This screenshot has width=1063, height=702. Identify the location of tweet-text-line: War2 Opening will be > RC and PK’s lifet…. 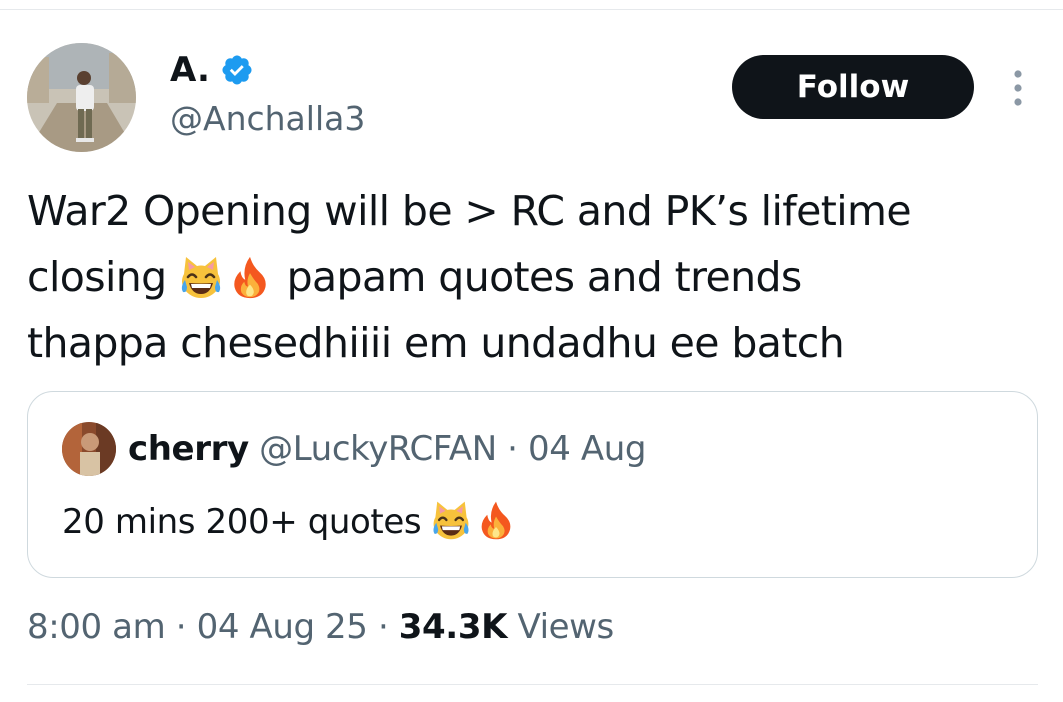
(469, 211).